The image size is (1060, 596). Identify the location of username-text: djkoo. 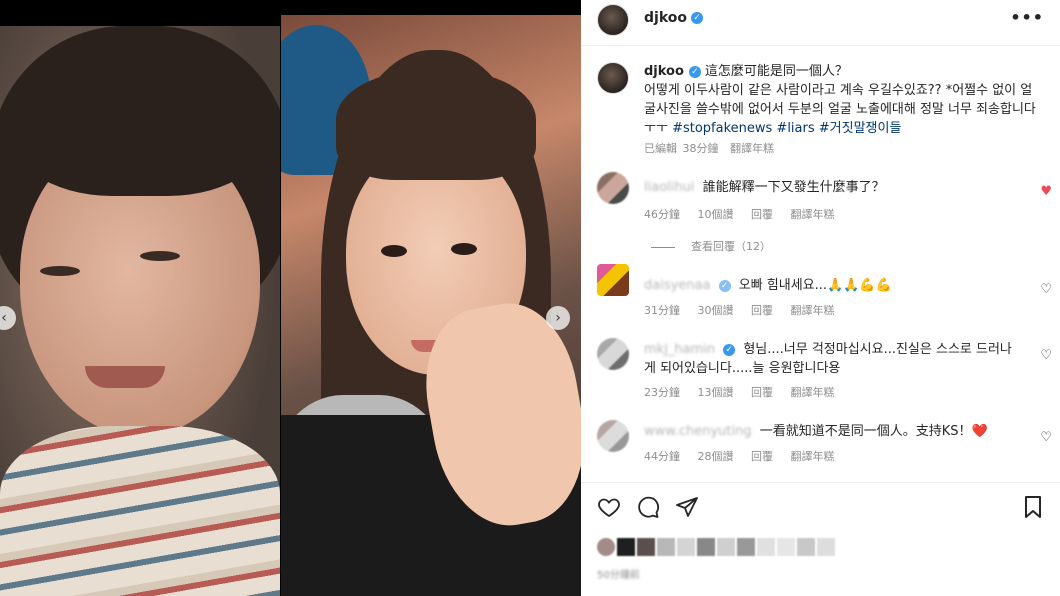
(665, 18).